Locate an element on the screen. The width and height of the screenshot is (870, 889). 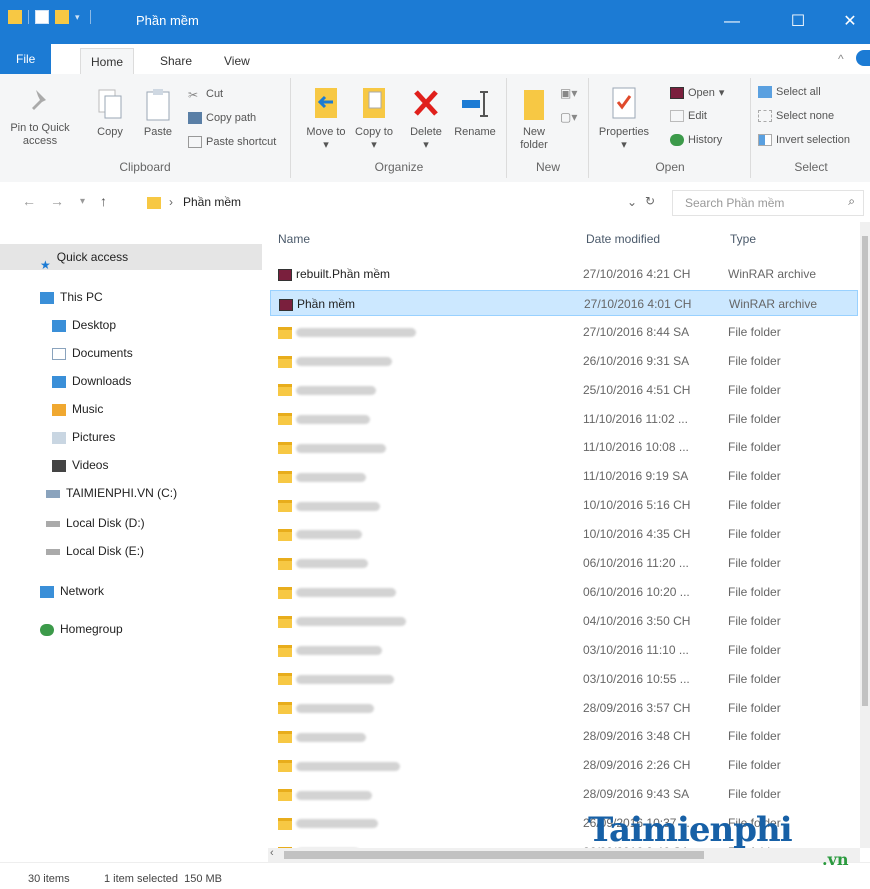
copy-path-button: Copy path is located at coordinates (222, 118).